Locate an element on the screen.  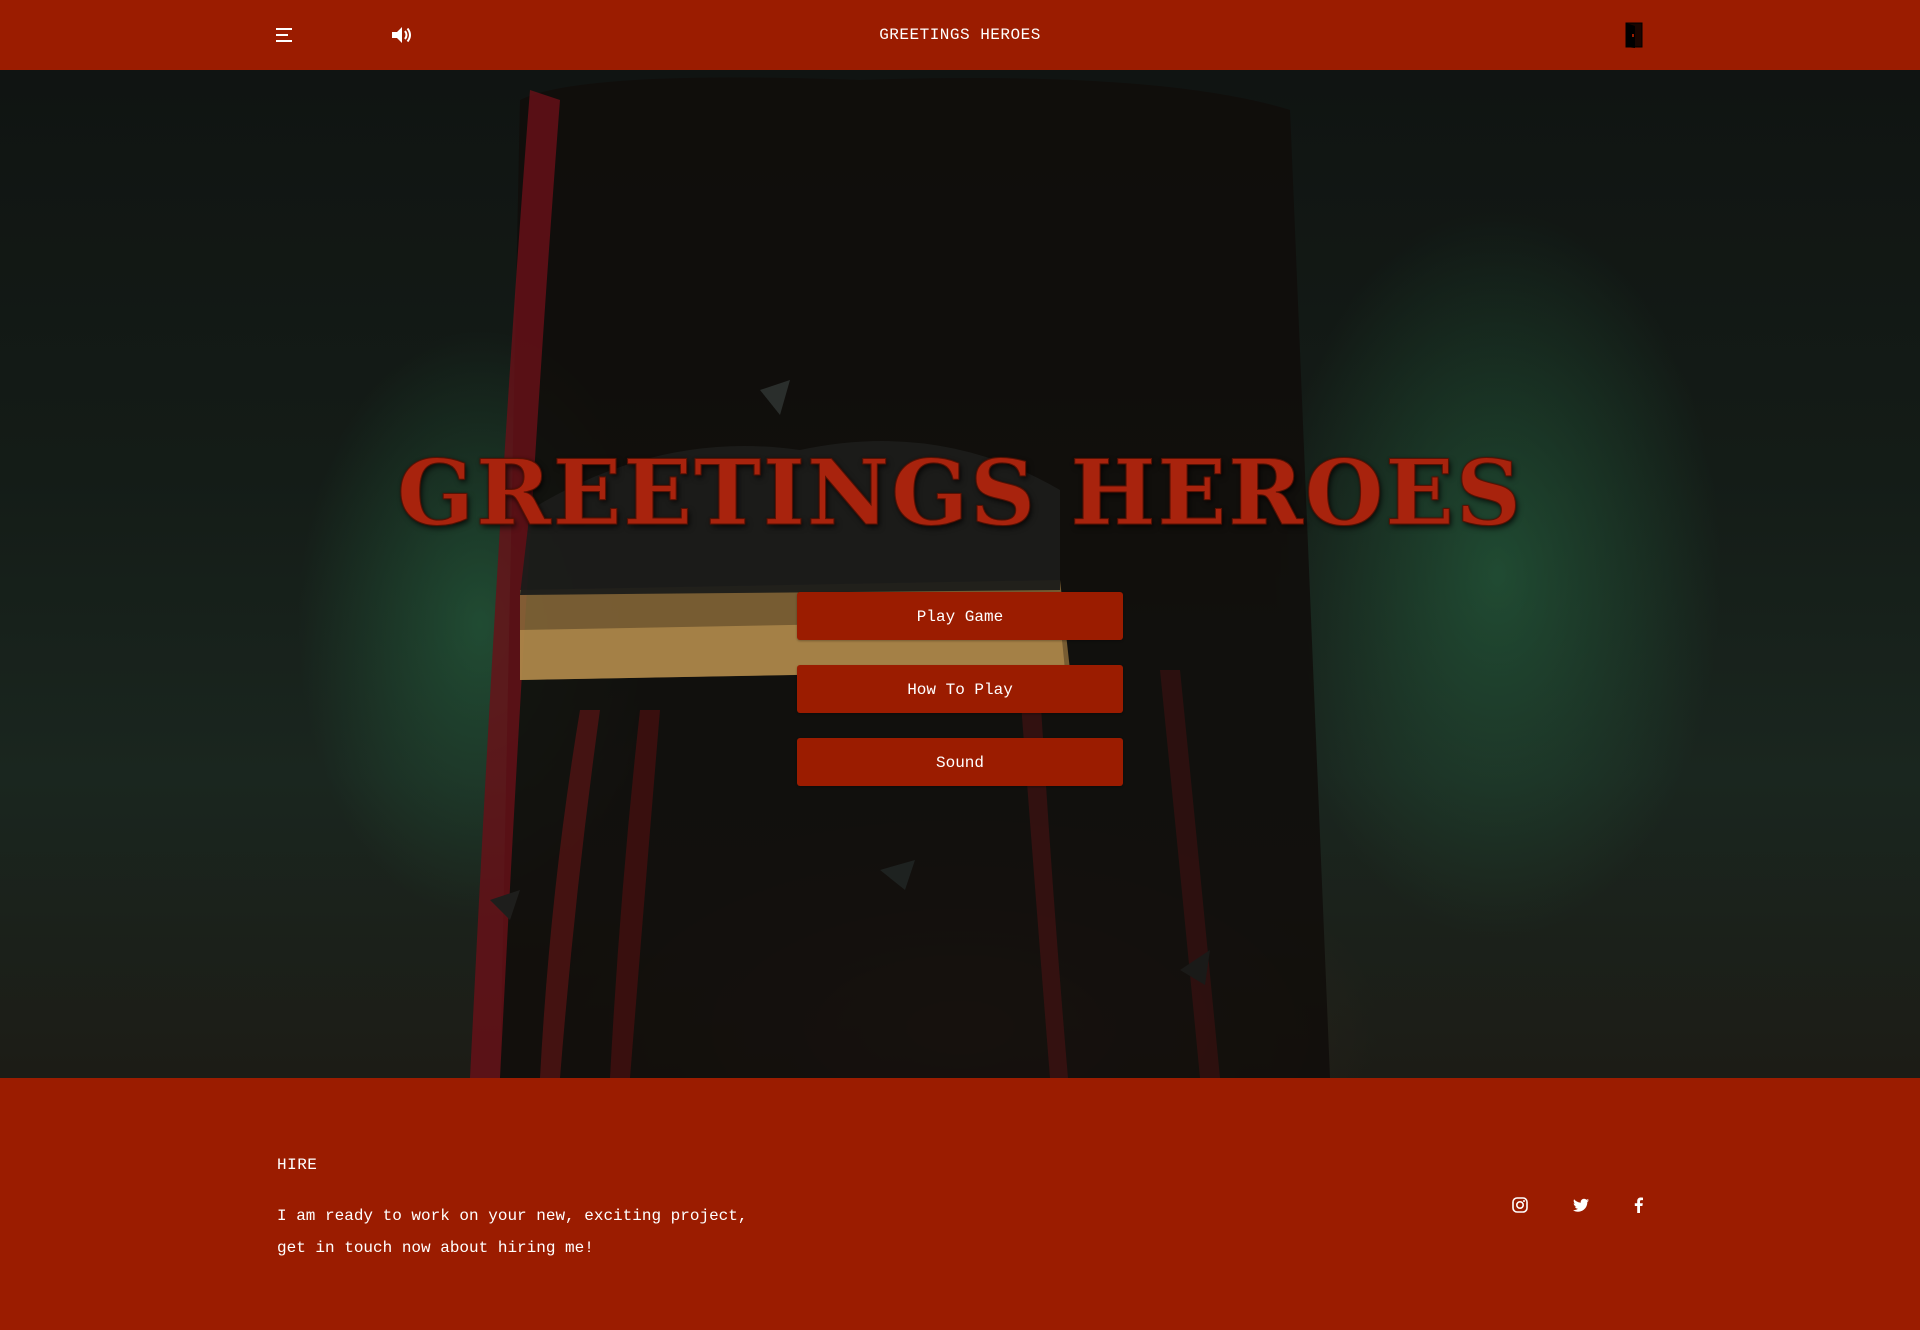
play-game-button: Play Game is located at coordinates (960, 616).